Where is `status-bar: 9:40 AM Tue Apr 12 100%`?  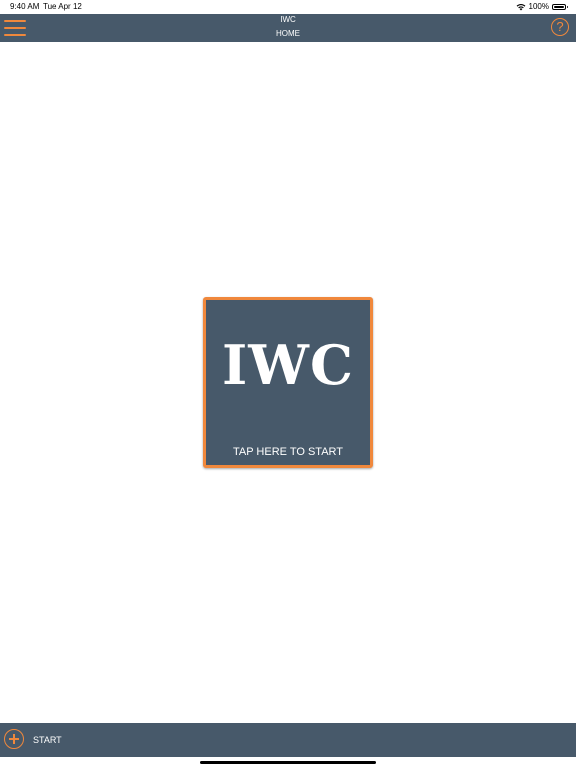 status-bar: 9:40 AM Tue Apr 12 100% is located at coordinates (288, 7).